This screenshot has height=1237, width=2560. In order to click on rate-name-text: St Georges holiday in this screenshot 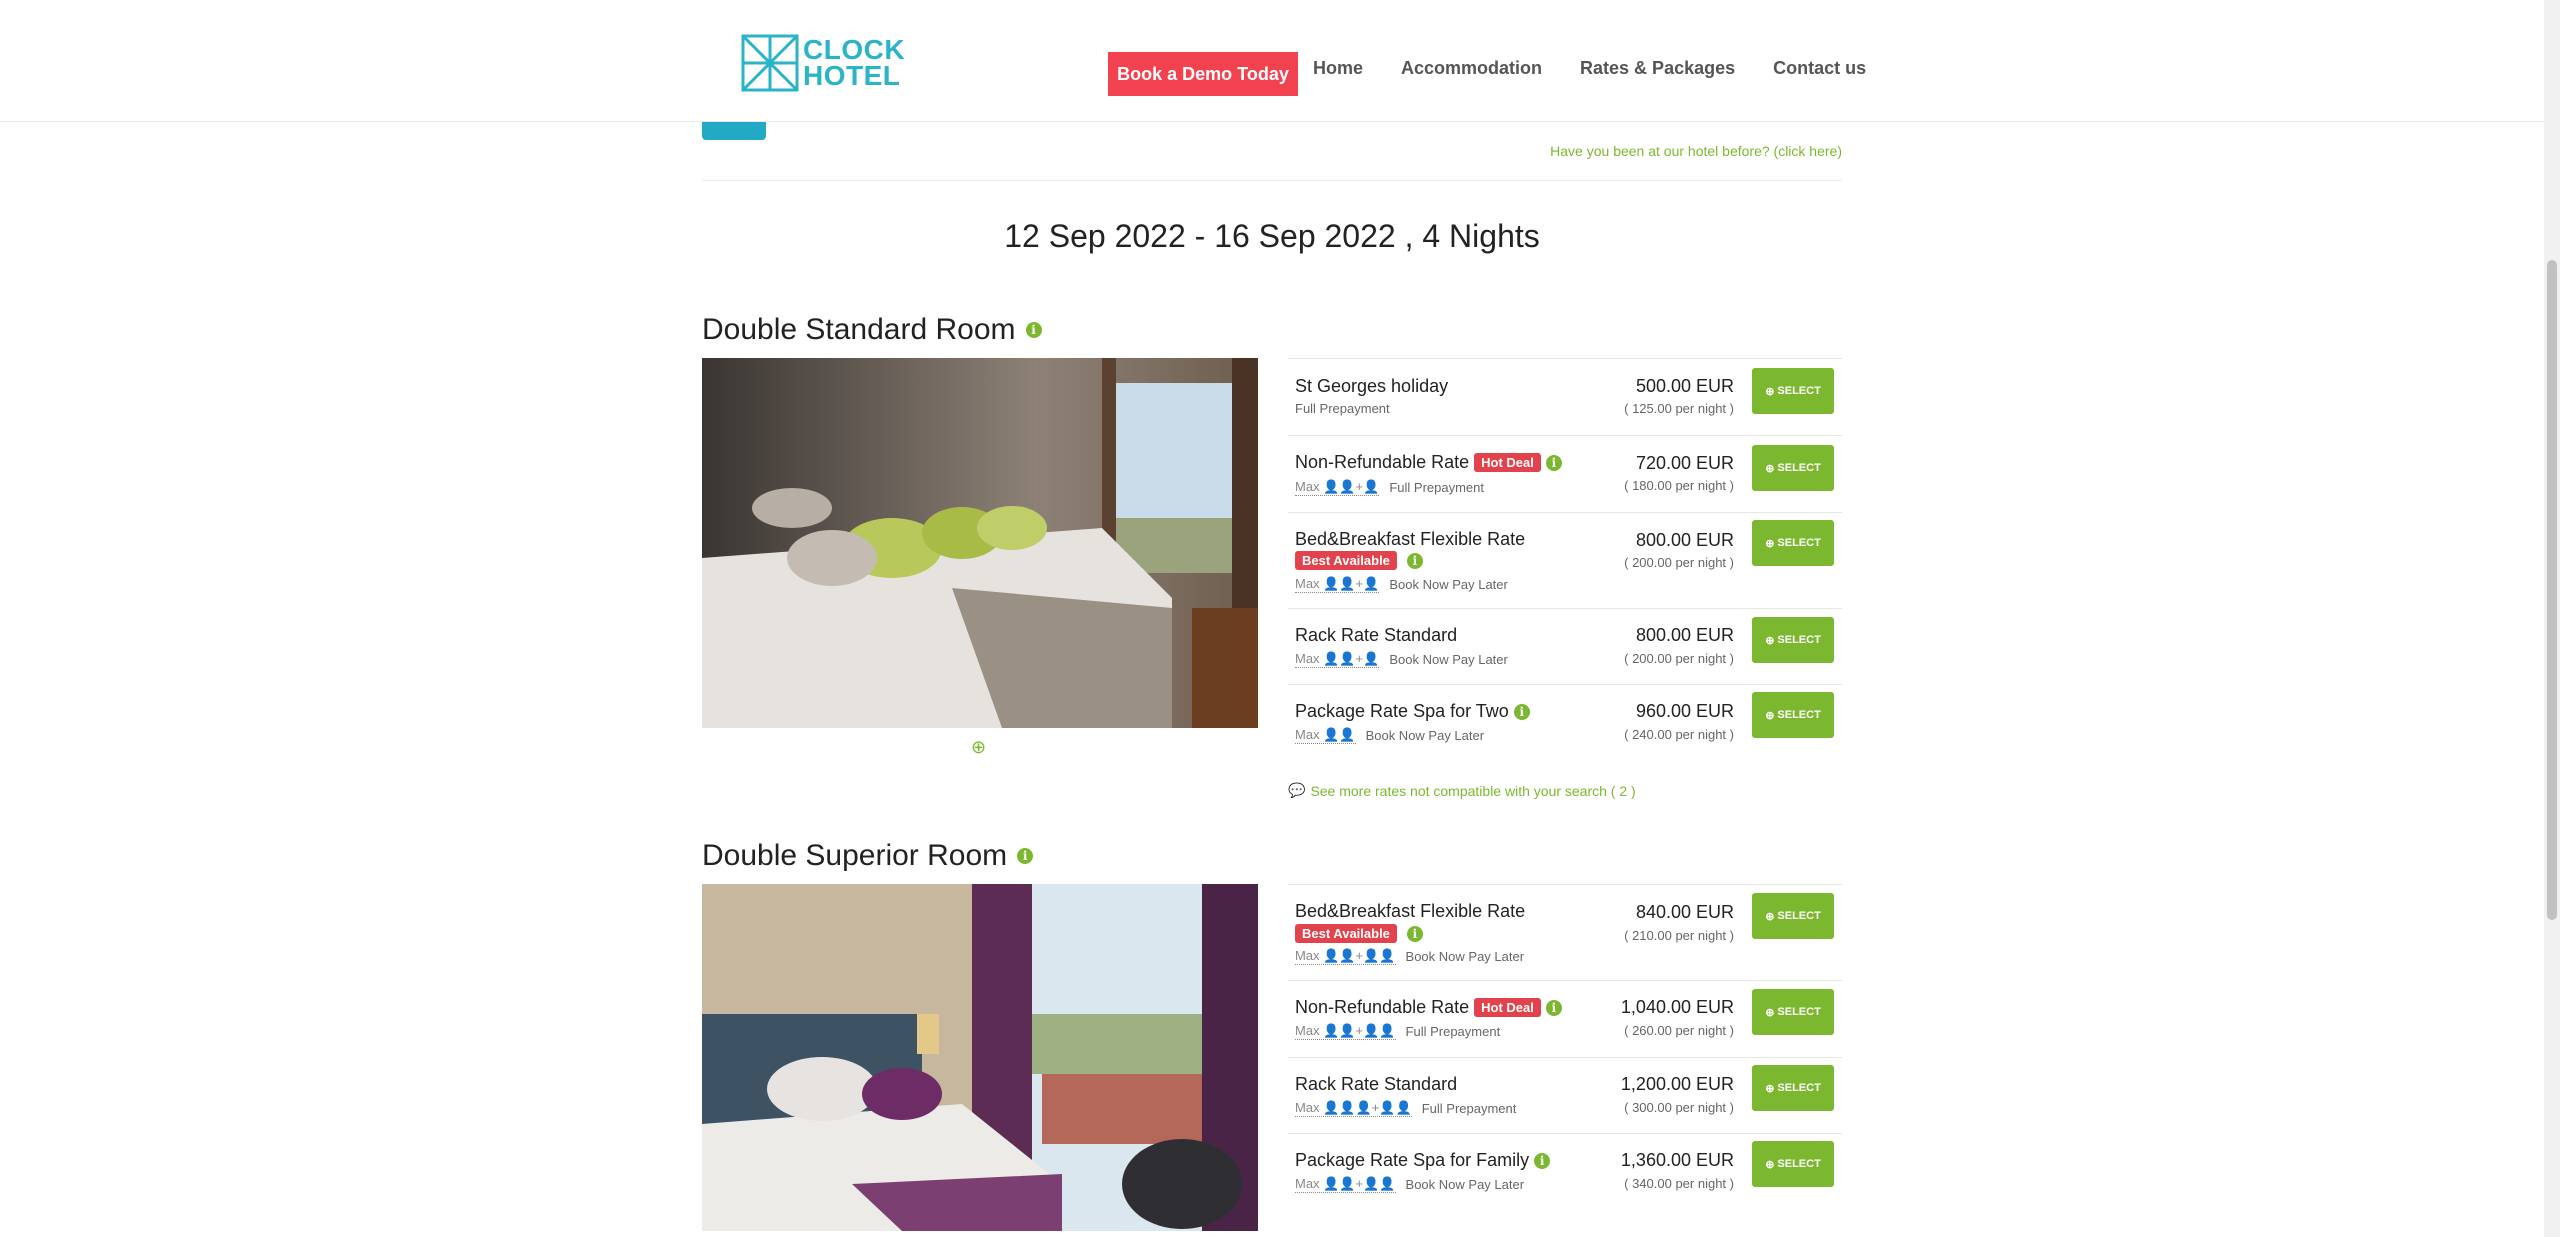, I will do `click(1372, 386)`.